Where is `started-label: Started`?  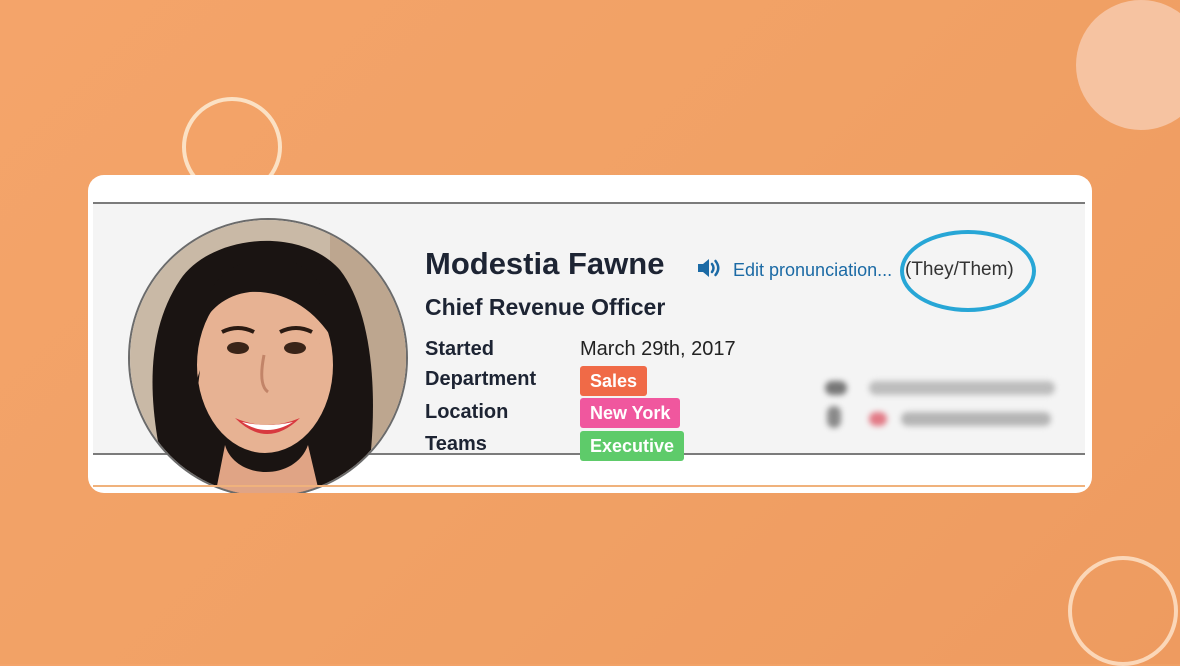 started-label: Started is located at coordinates (459, 349).